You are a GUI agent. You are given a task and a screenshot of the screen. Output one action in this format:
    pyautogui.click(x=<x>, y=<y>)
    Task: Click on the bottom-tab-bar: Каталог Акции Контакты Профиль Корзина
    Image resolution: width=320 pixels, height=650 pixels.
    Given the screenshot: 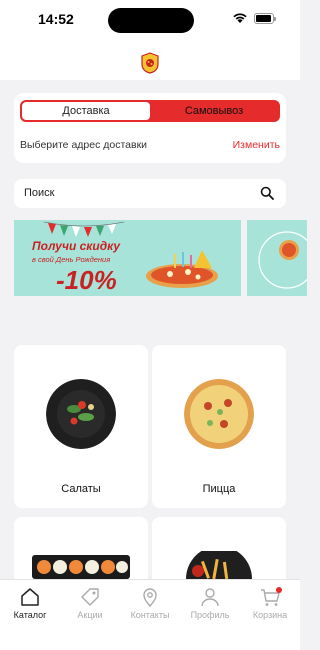 What is the action you would take?
    pyautogui.click(x=150, y=614)
    